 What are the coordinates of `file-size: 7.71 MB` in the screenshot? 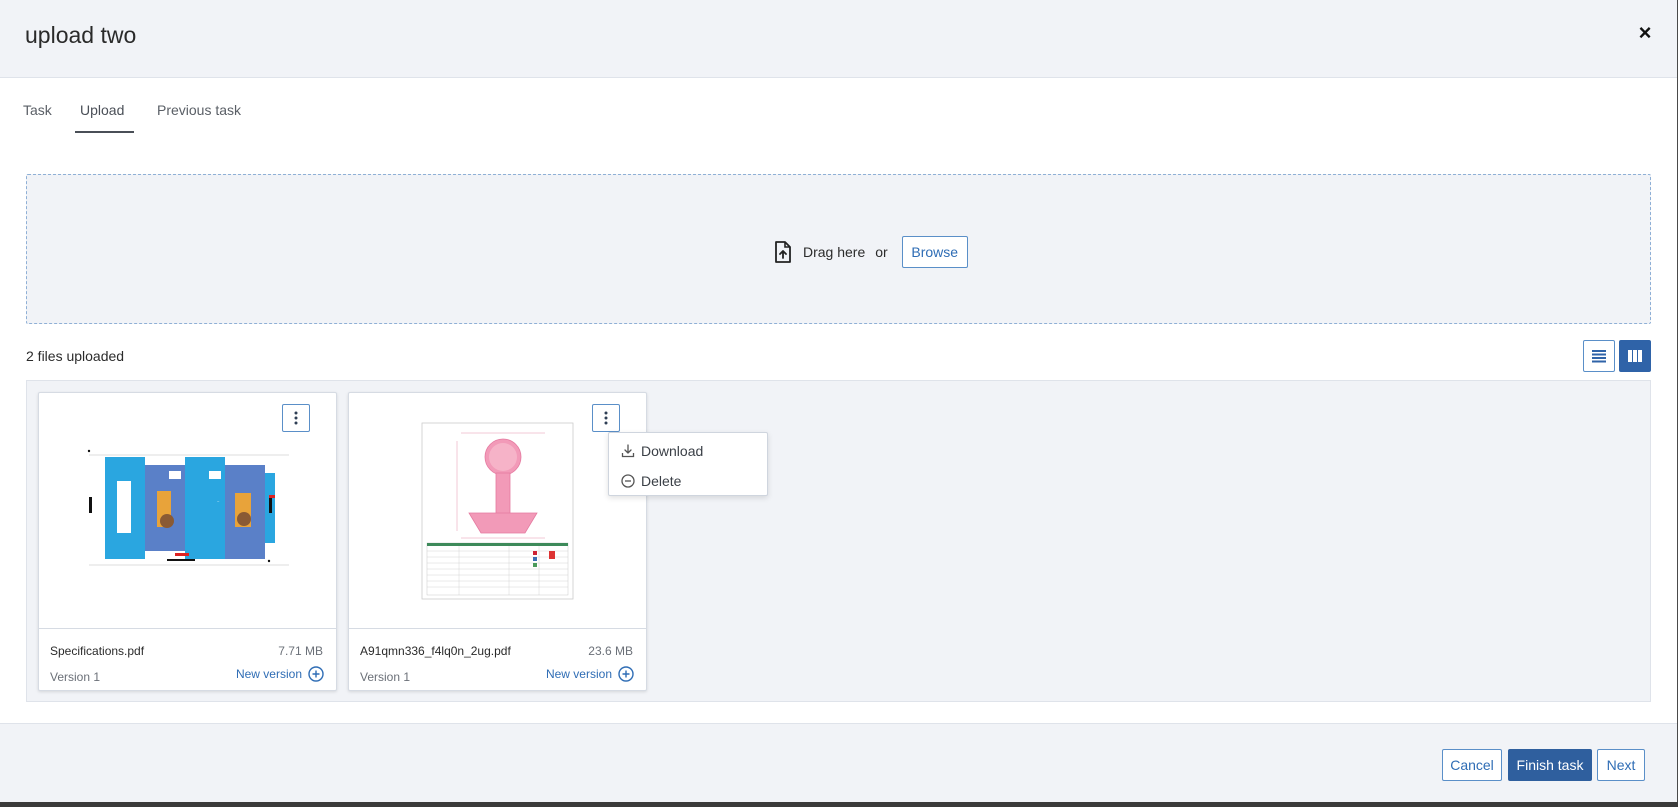 It's located at (300, 651).